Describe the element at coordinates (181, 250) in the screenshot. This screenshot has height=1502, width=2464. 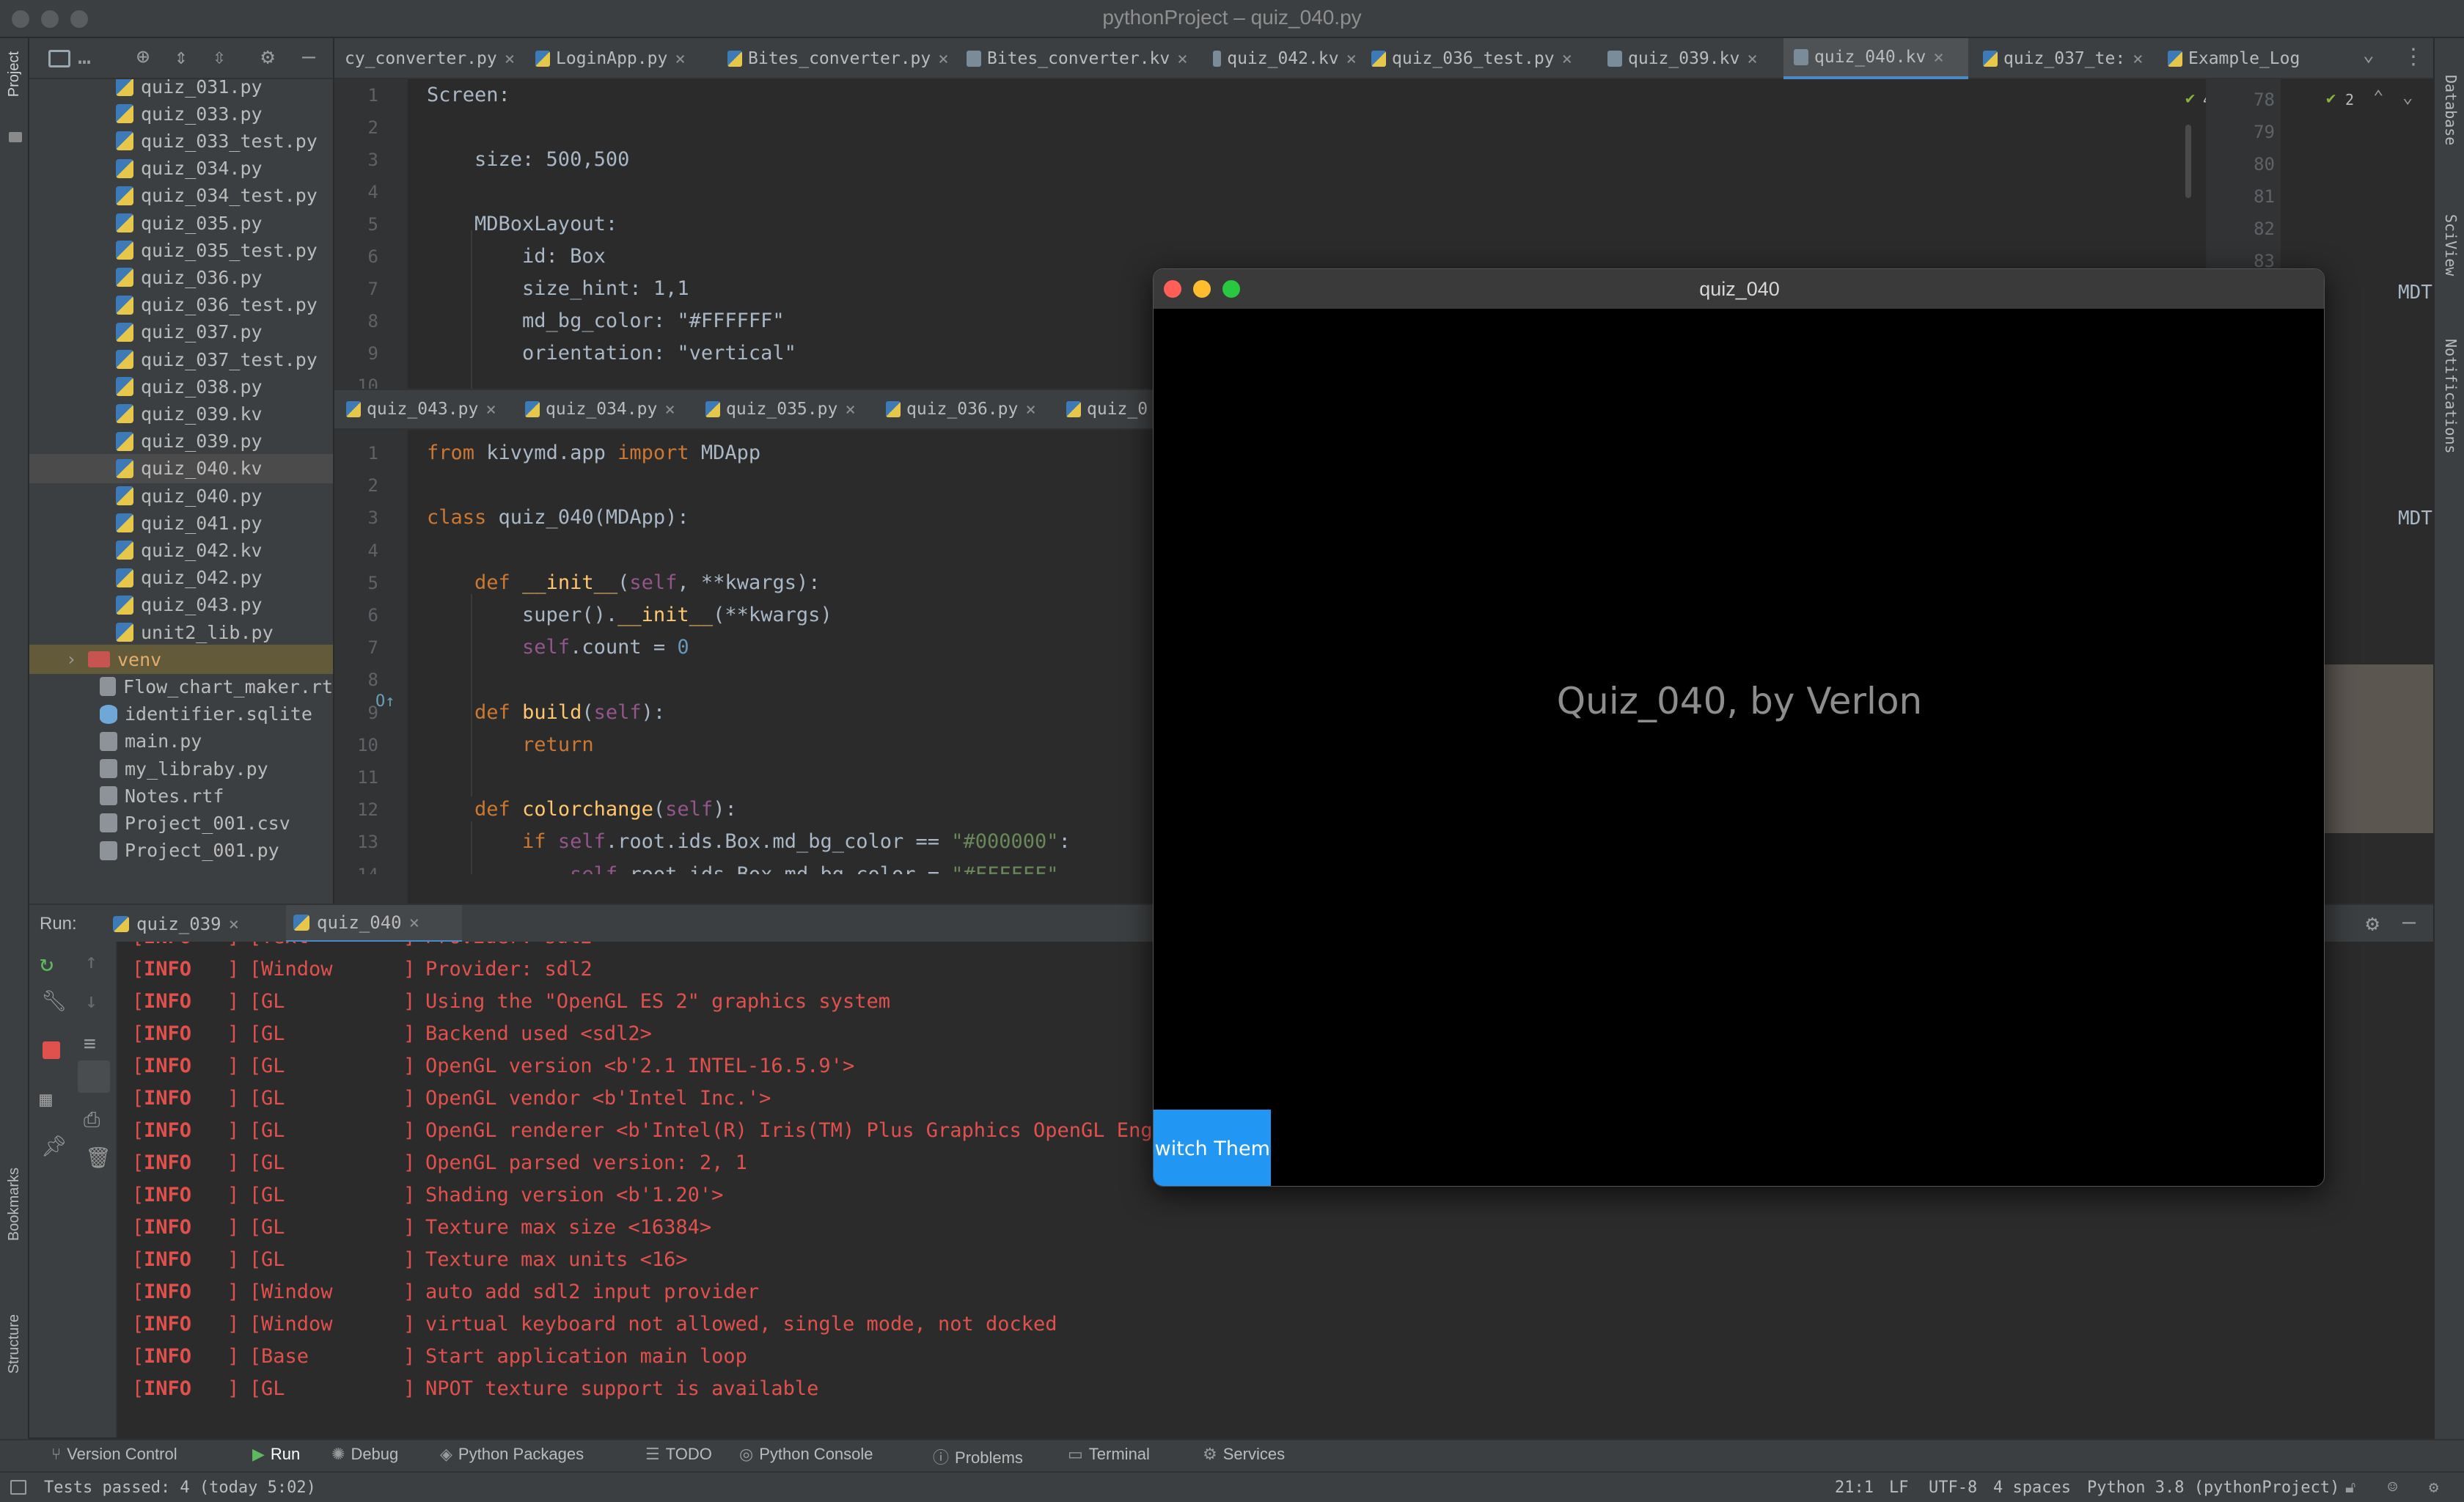
I see `tree-item: quiz_035_test.py` at that location.